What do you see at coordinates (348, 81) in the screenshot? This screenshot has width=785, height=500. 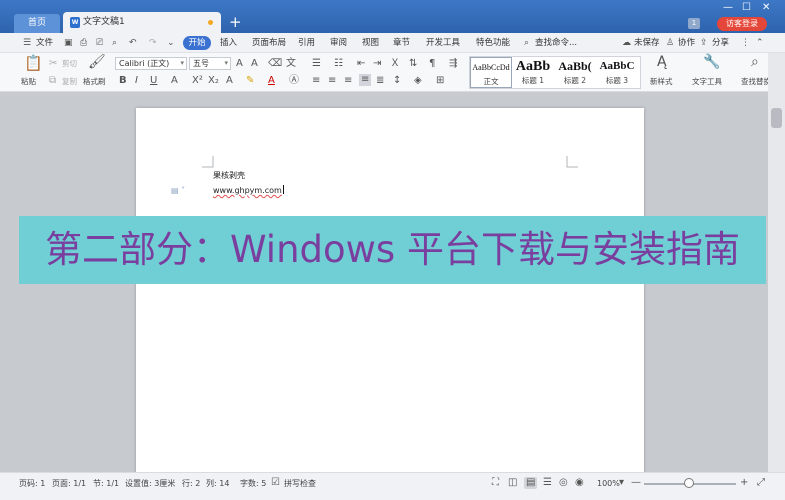 I see `align-right-icon: ≡` at bounding box center [348, 81].